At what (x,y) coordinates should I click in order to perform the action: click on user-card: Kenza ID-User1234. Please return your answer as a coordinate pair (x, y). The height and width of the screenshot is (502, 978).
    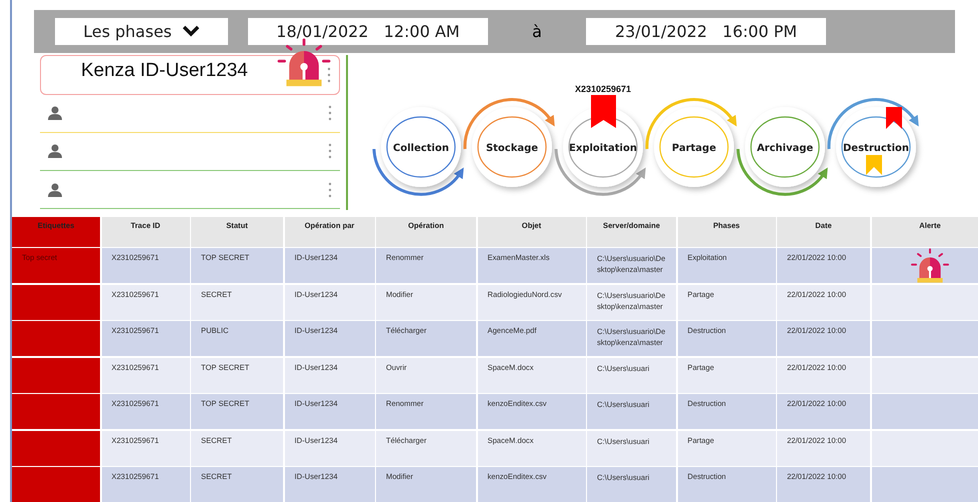
    Looking at the image, I should click on (190, 74).